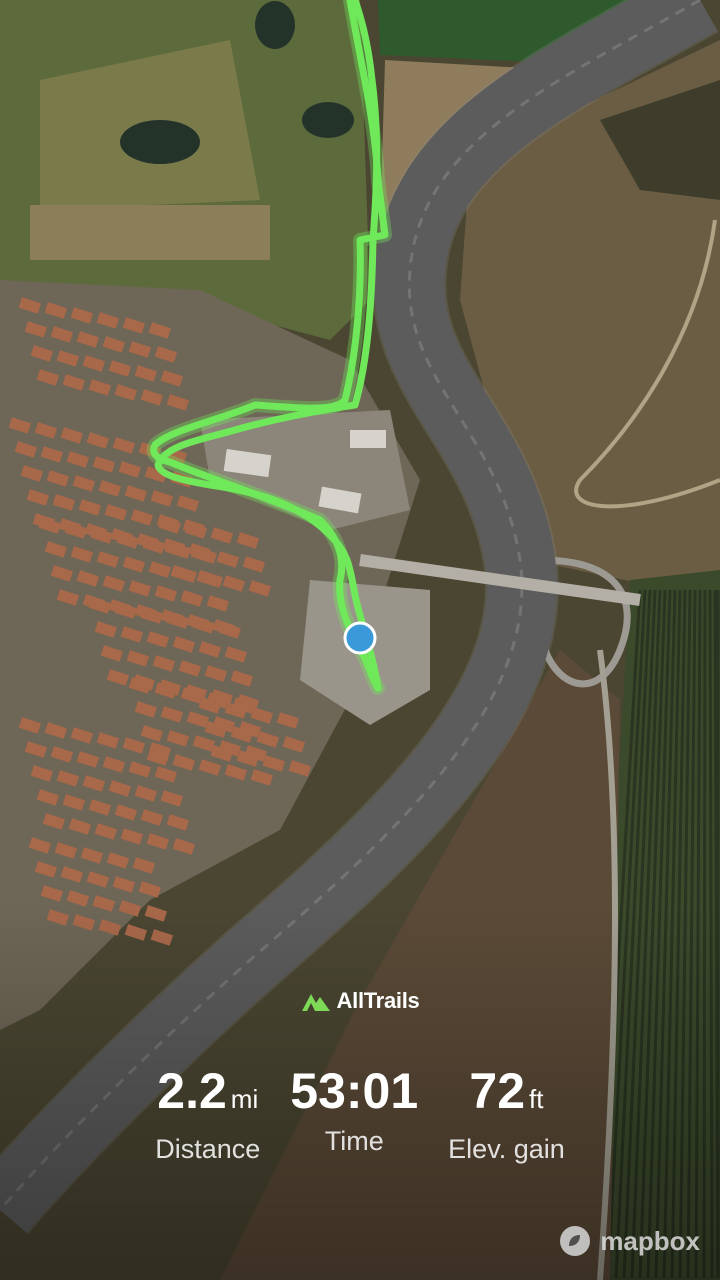 Image resolution: width=720 pixels, height=1280 pixels. Describe the element at coordinates (192, 1091) in the screenshot. I see `distance-value: 2.2` at that location.